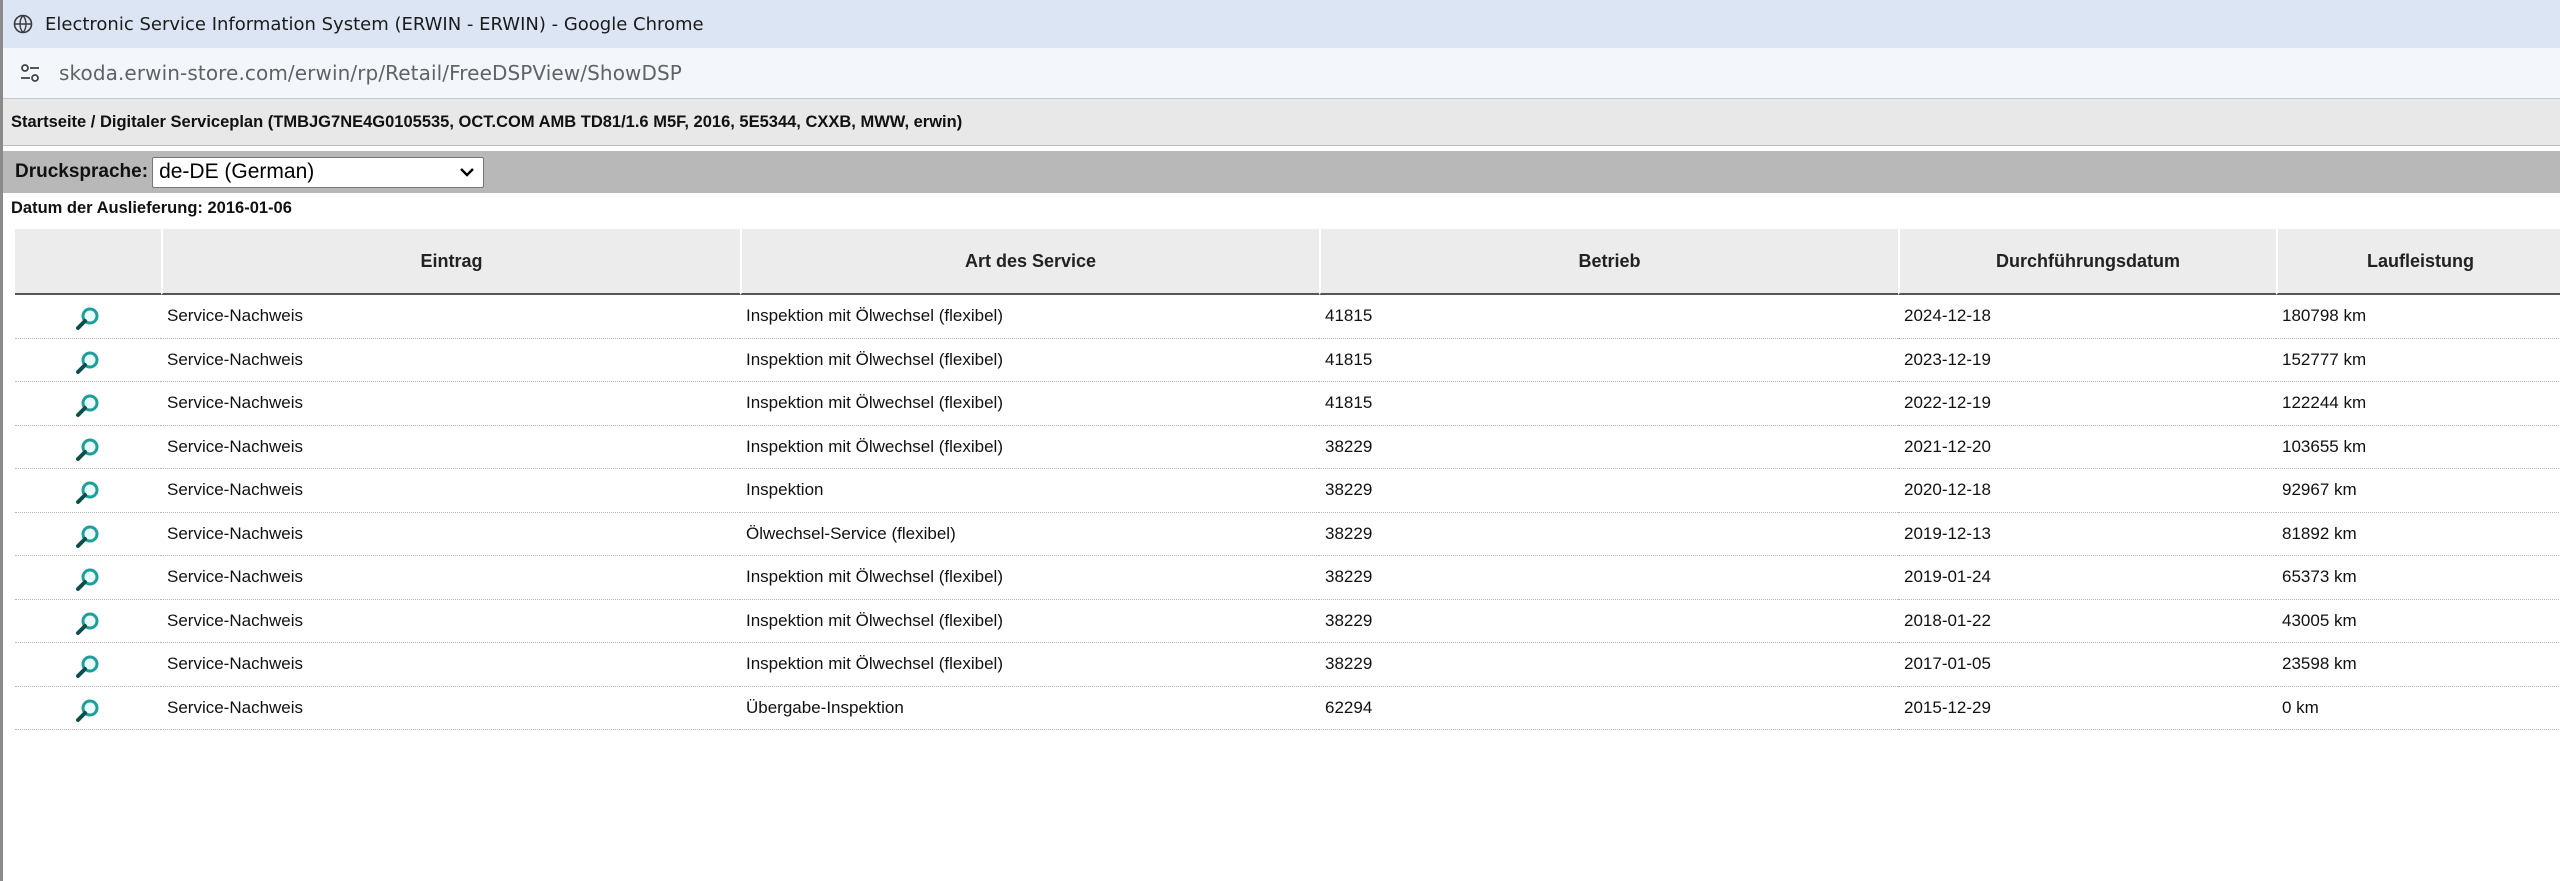 The width and height of the screenshot is (2560, 881). I want to click on date-cell: 2015-12-29, so click(2087, 708).